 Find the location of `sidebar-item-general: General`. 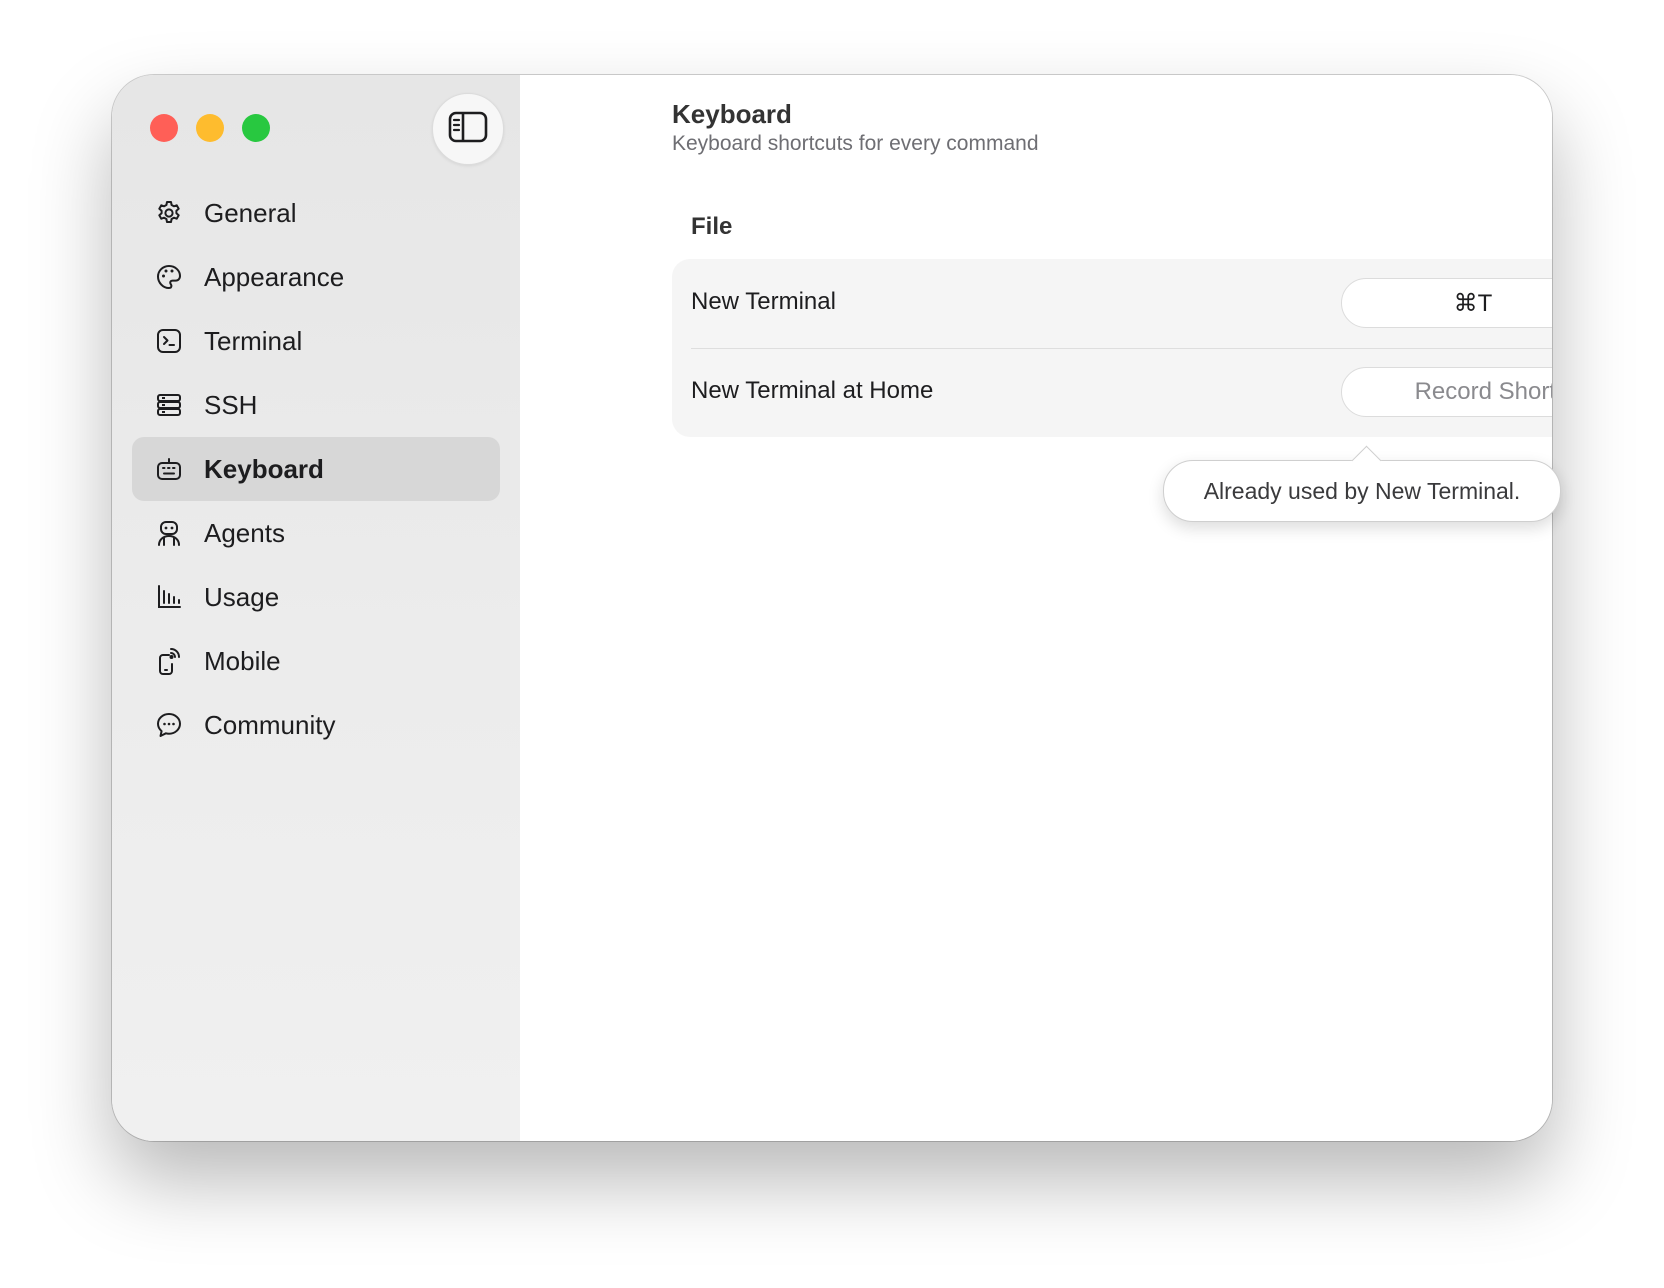

sidebar-item-general: General is located at coordinates (316, 213).